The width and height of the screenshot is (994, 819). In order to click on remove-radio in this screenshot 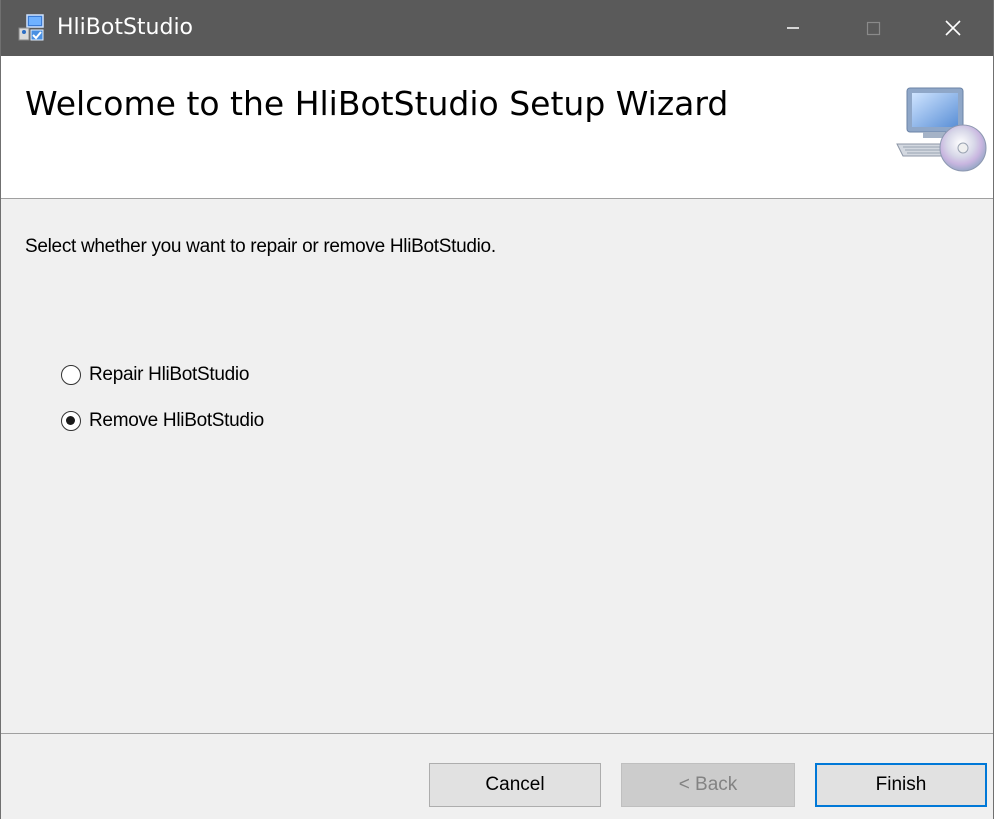, I will do `click(71, 421)`.